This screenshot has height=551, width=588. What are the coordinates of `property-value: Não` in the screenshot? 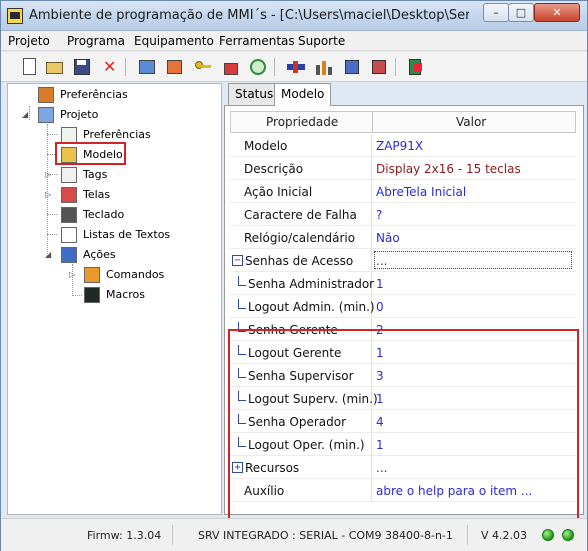 It's located at (388, 238).